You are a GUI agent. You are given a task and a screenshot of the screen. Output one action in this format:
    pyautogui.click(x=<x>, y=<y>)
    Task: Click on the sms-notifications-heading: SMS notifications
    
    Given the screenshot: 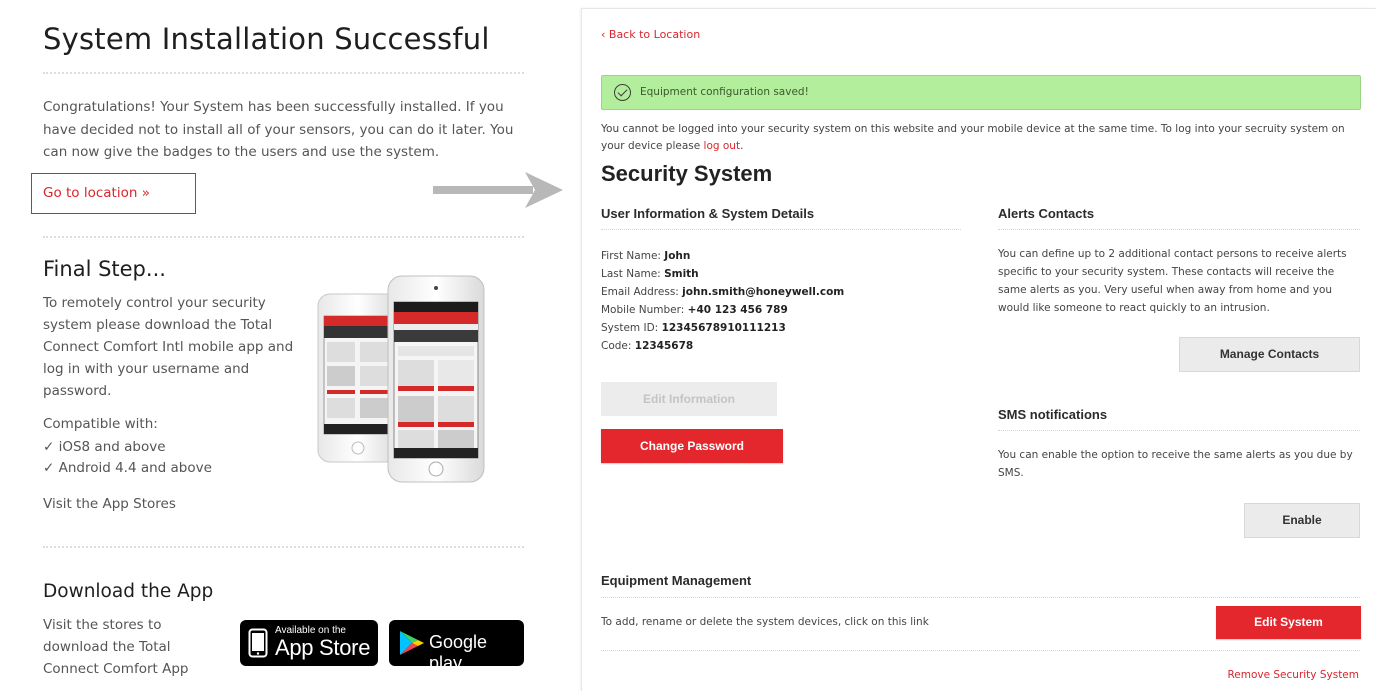 What is the action you would take?
    pyautogui.click(x=1053, y=414)
    